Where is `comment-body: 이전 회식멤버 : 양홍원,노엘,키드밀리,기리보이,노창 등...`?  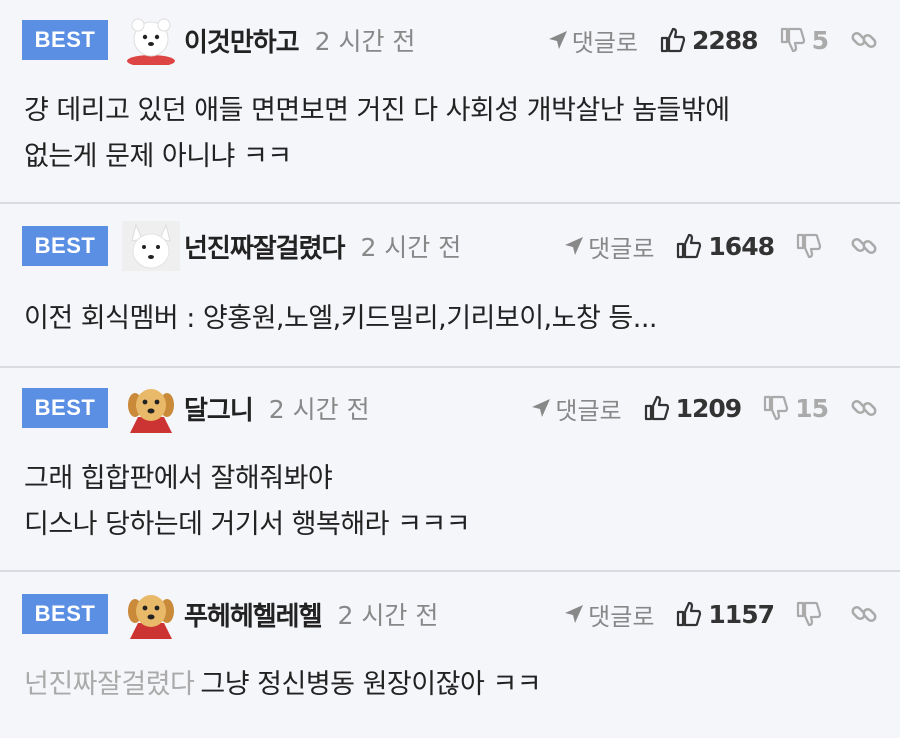 comment-body: 이전 회식멤버 : 양홍원,노엘,키드밀리,기리보이,노창 등... is located at coordinates (450, 319).